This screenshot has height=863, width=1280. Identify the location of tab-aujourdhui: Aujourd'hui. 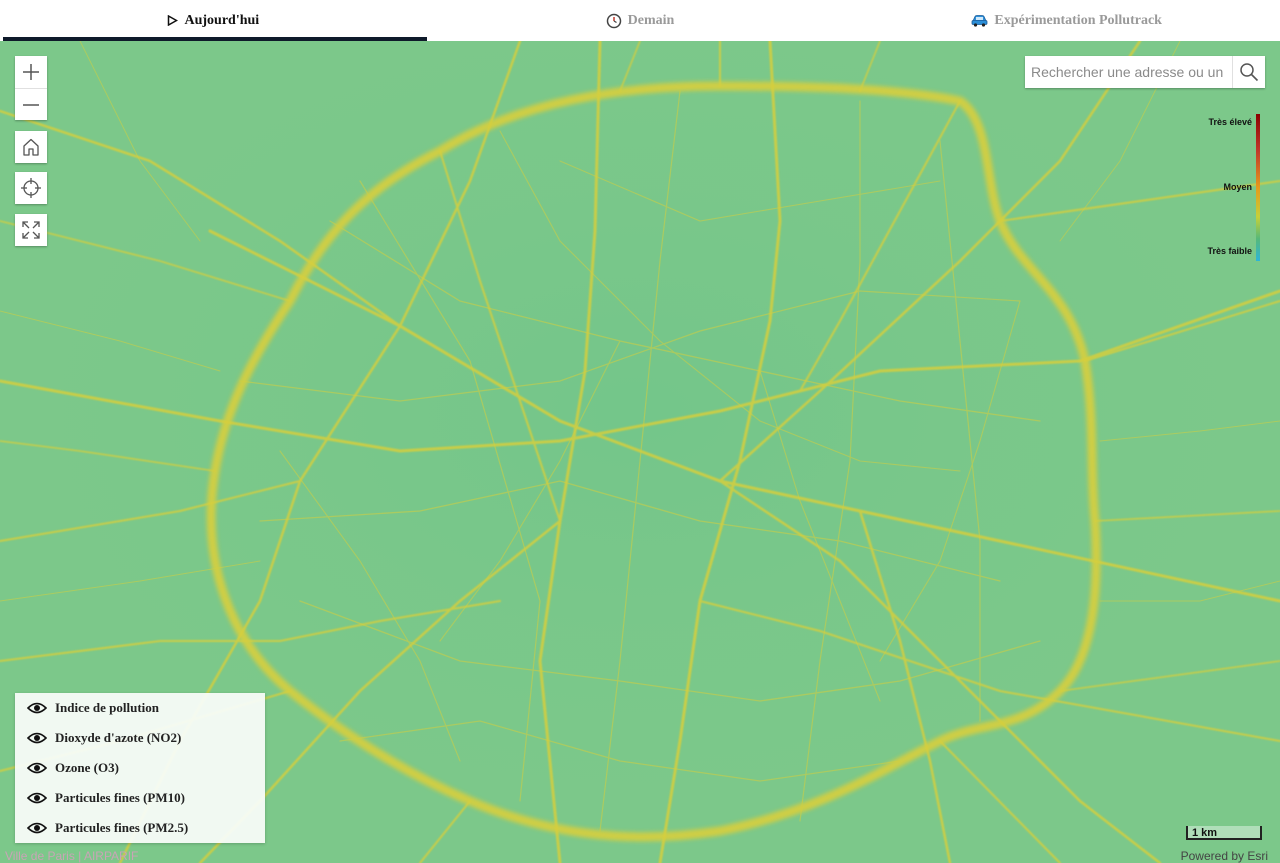
(213, 20).